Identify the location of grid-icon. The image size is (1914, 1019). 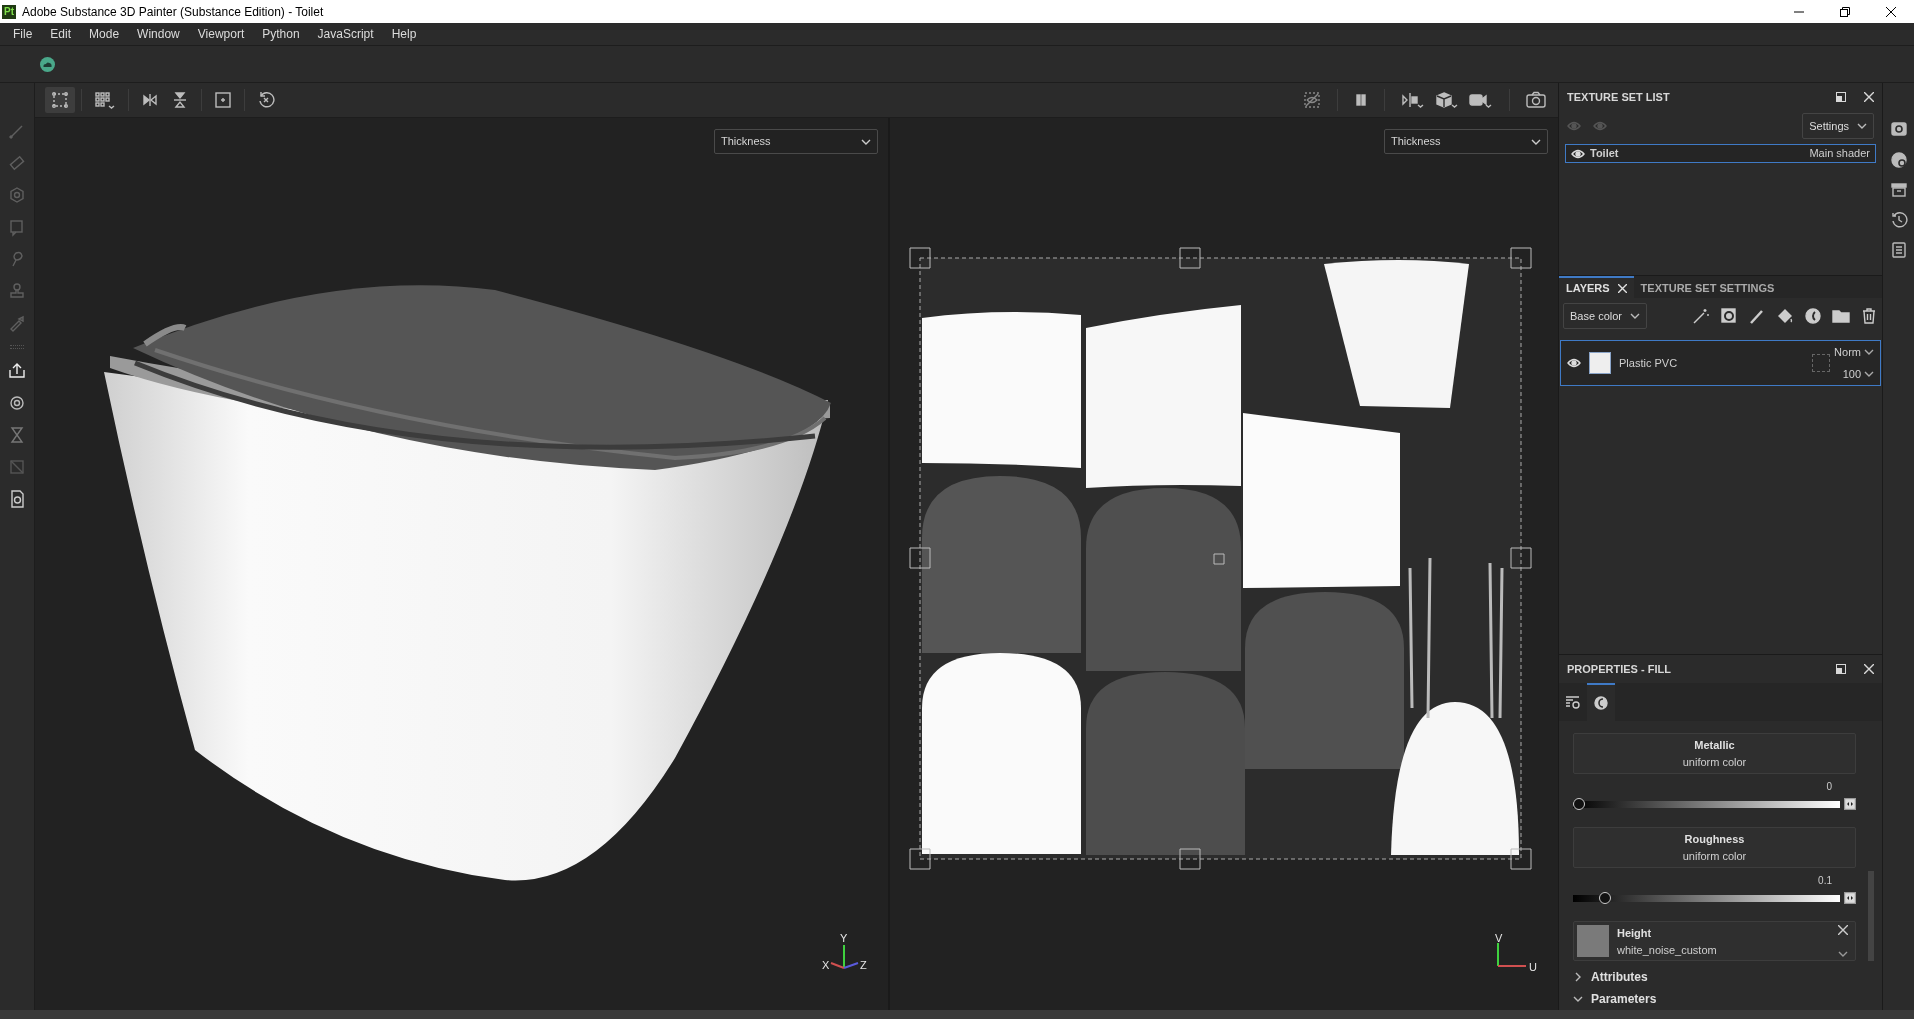
(105, 100).